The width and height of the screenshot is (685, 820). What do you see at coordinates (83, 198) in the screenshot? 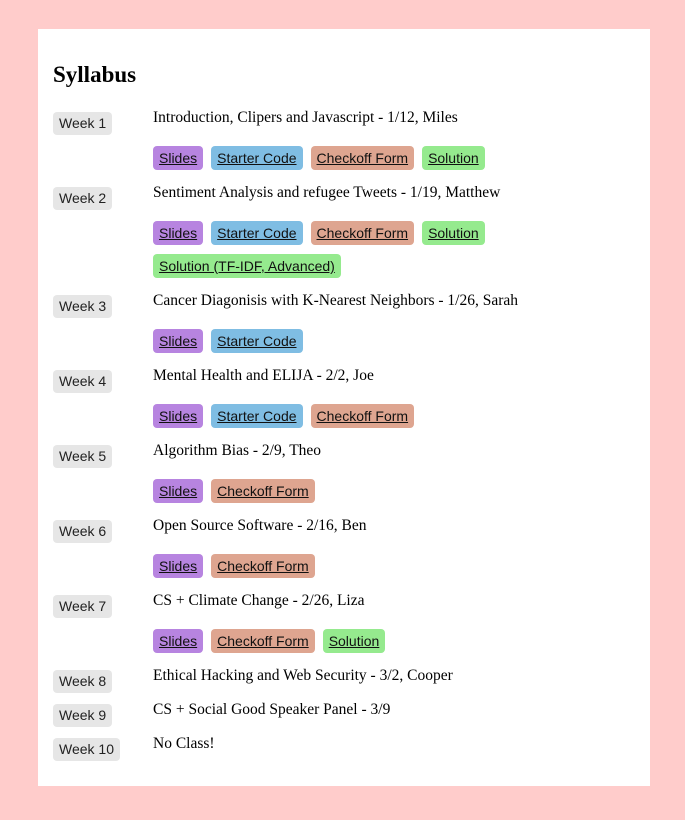
I see `week-badge: Week 2` at bounding box center [83, 198].